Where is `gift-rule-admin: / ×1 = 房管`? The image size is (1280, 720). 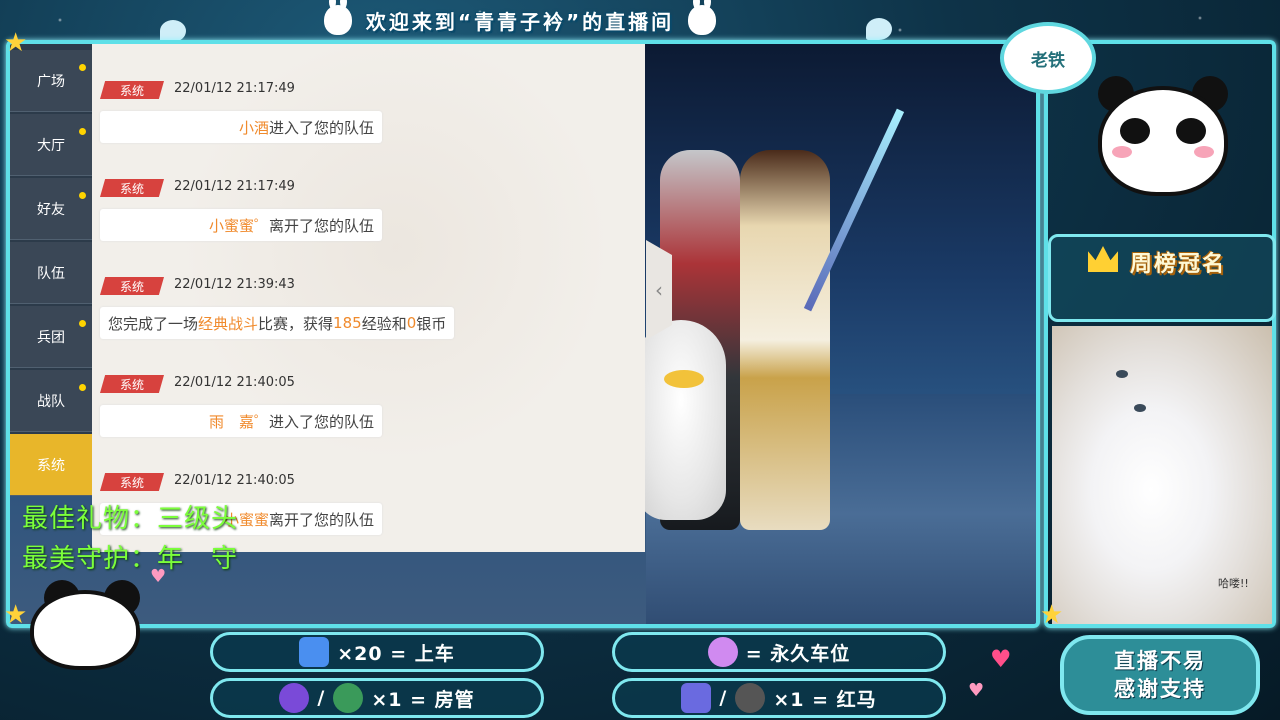
gift-rule-admin: / ×1 = 房管 is located at coordinates (377, 698).